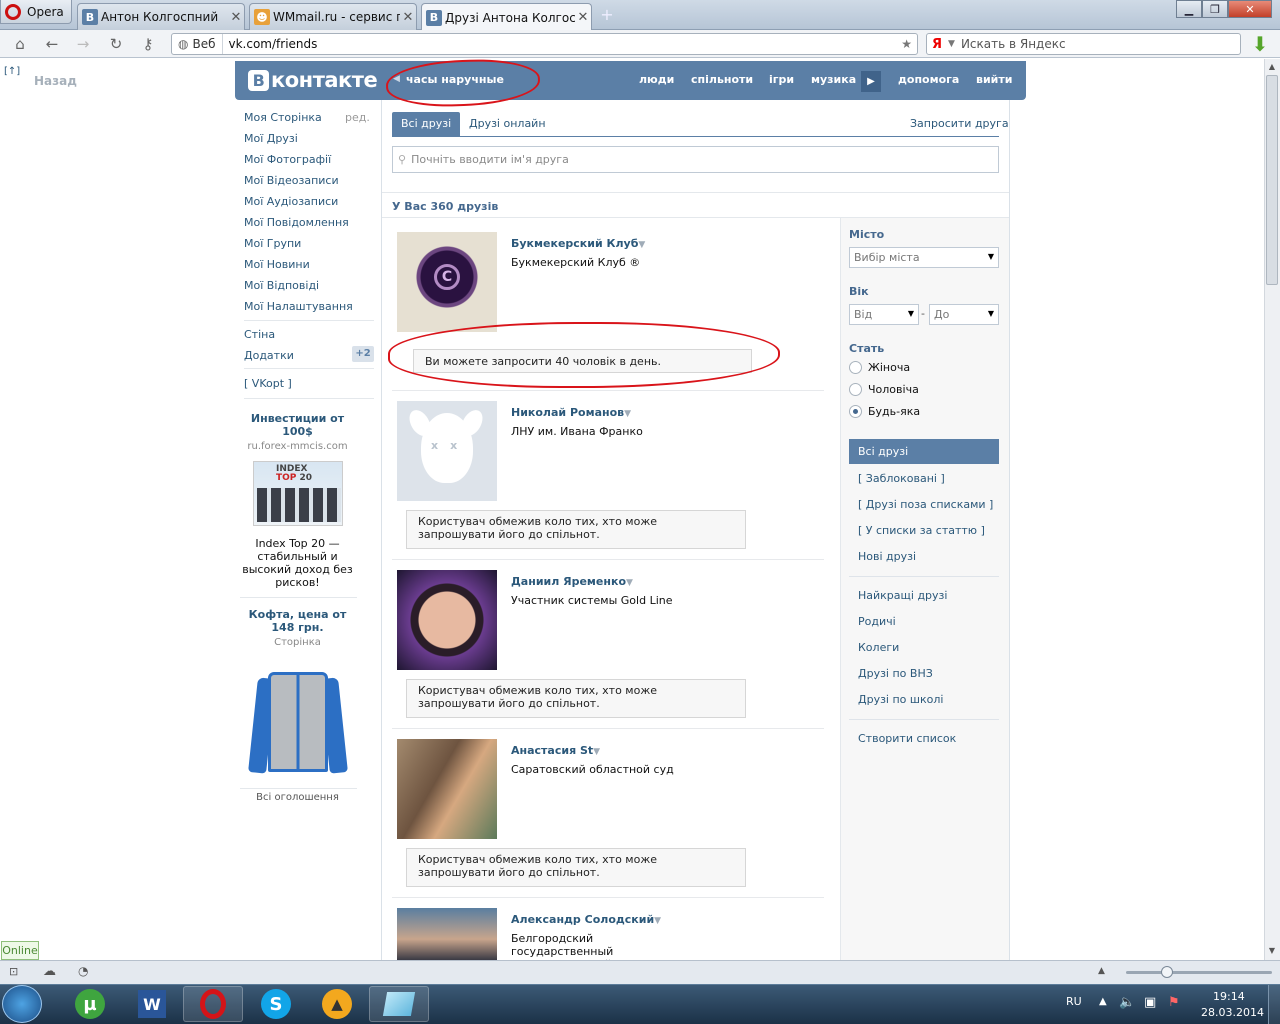  I want to click on ad-1-title: Инвестиции от 100$, so click(297, 425).